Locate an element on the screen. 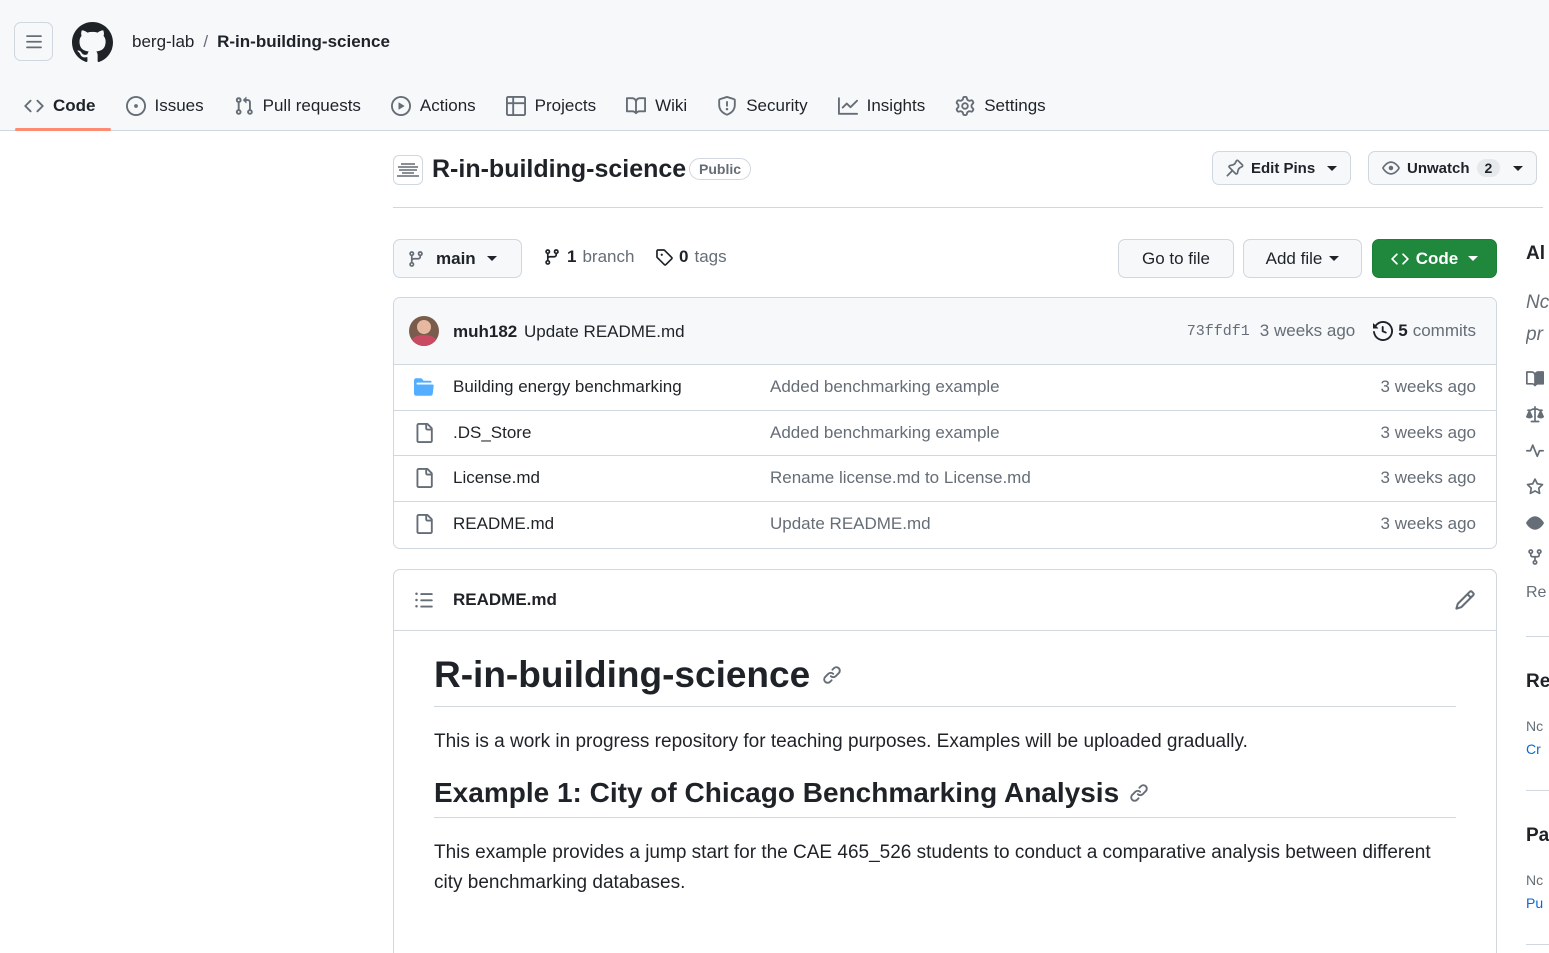 This screenshot has width=1549, height=953. commits-link: 5 commits is located at coordinates (1424, 331).